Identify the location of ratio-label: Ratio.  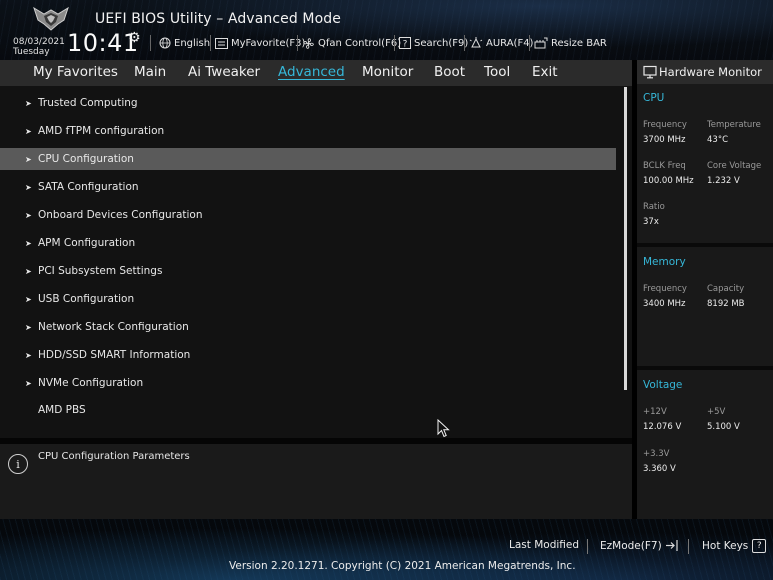
(654, 207).